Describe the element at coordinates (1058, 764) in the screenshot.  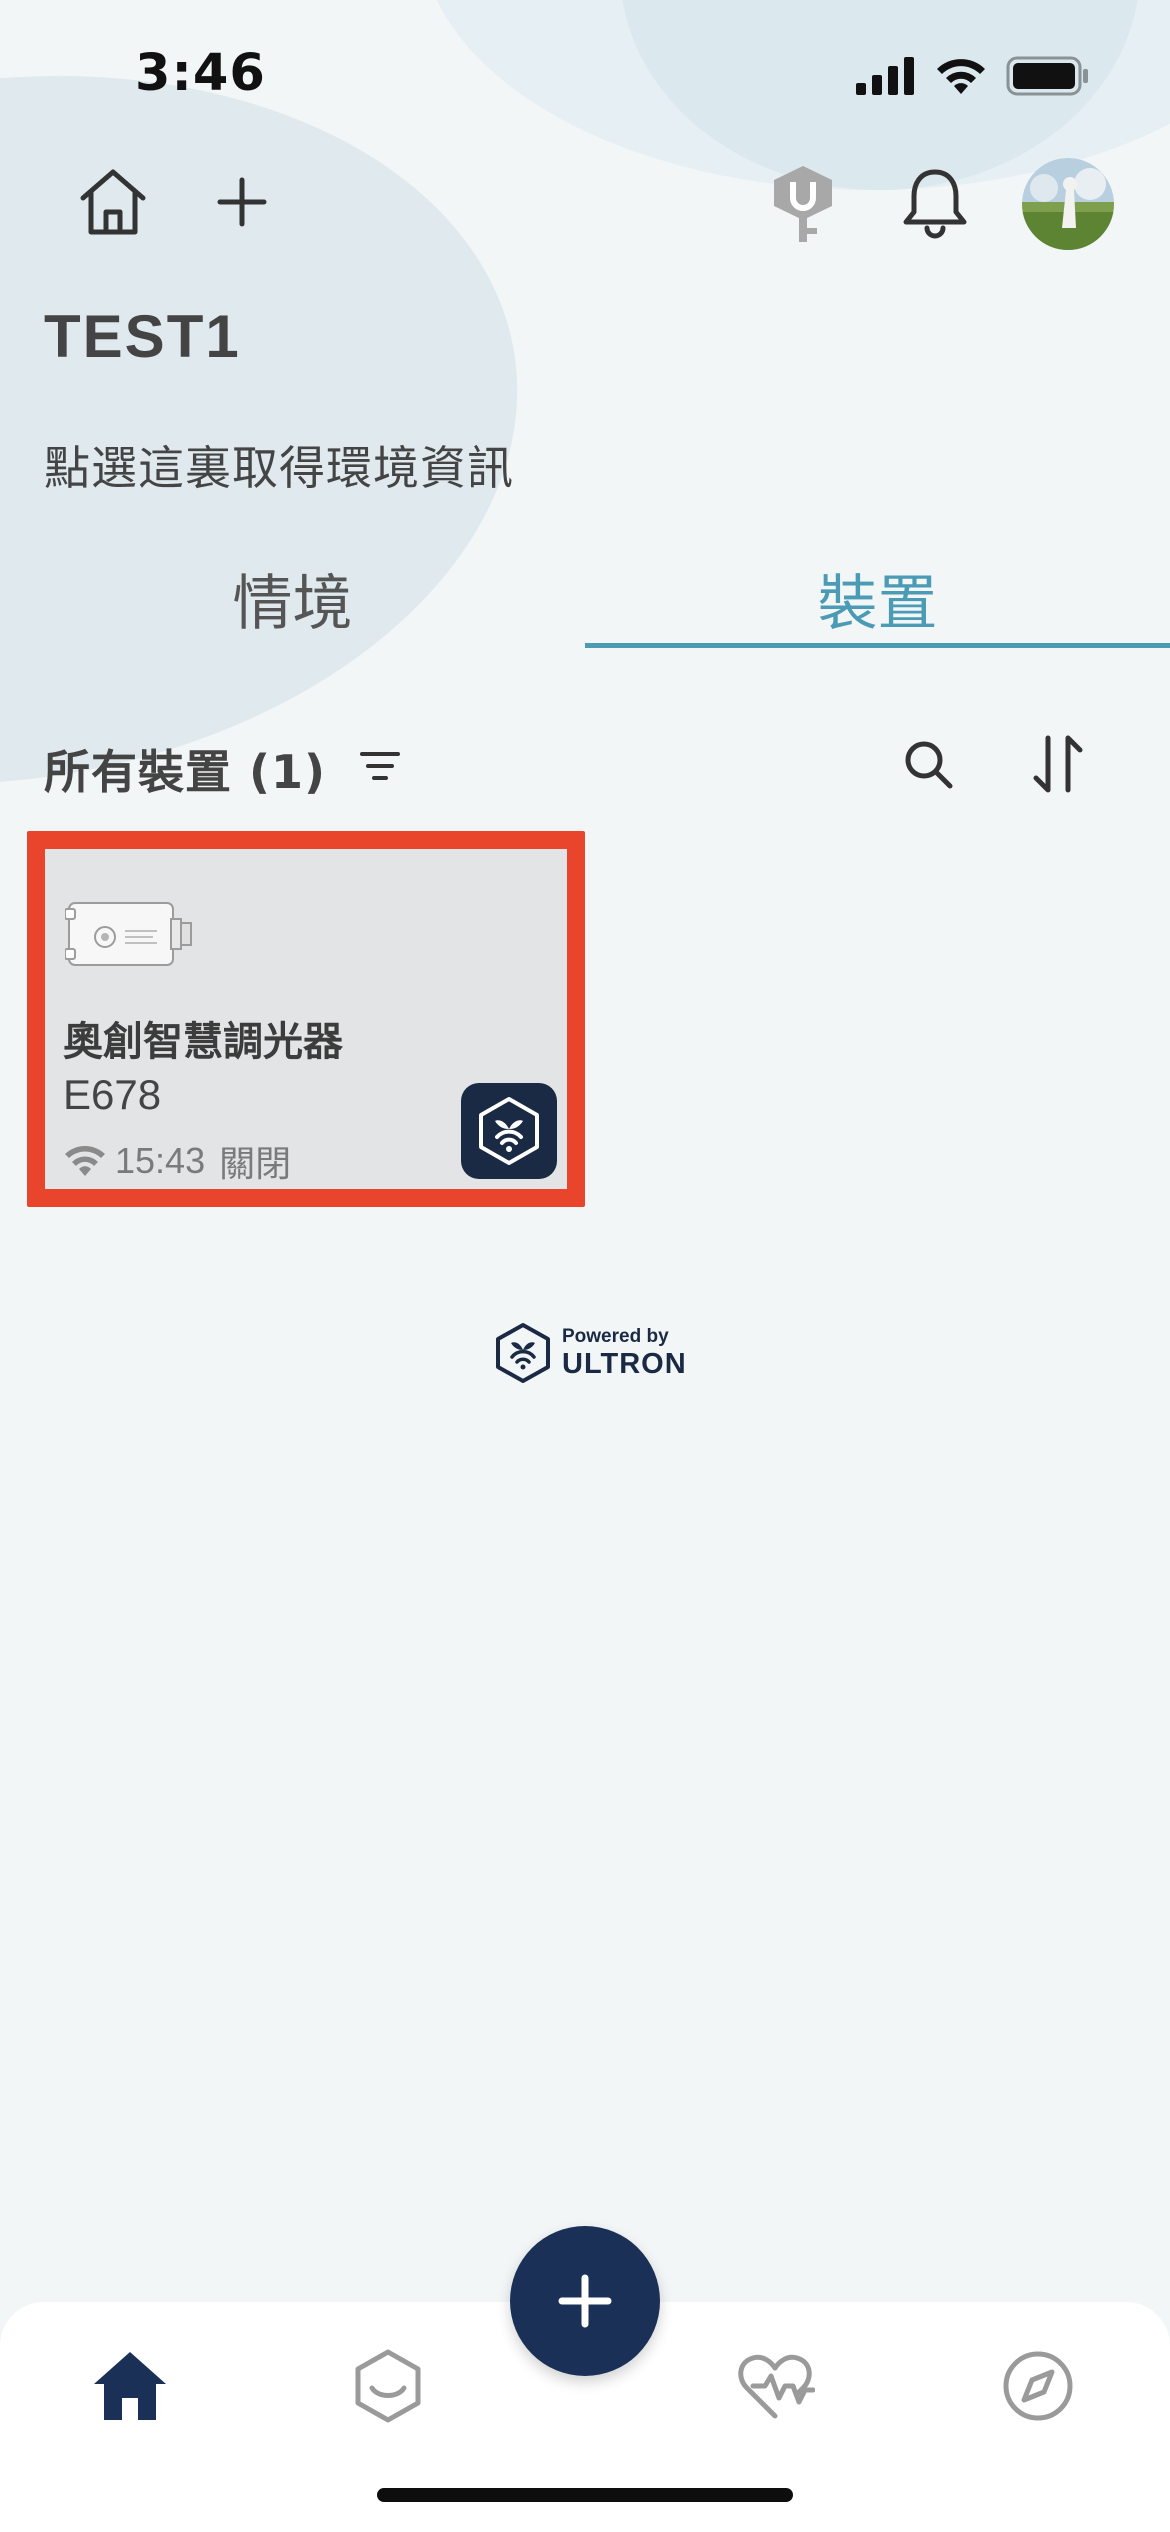
I see `sort-icon` at that location.